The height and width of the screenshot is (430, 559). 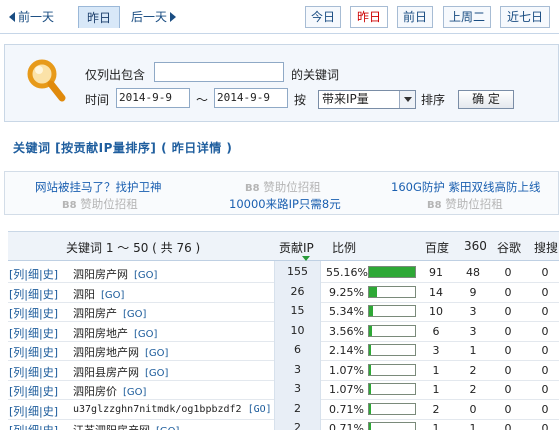 What do you see at coordinates (436, 331) in the screenshot?
I see `baidu-cell: 6` at bounding box center [436, 331].